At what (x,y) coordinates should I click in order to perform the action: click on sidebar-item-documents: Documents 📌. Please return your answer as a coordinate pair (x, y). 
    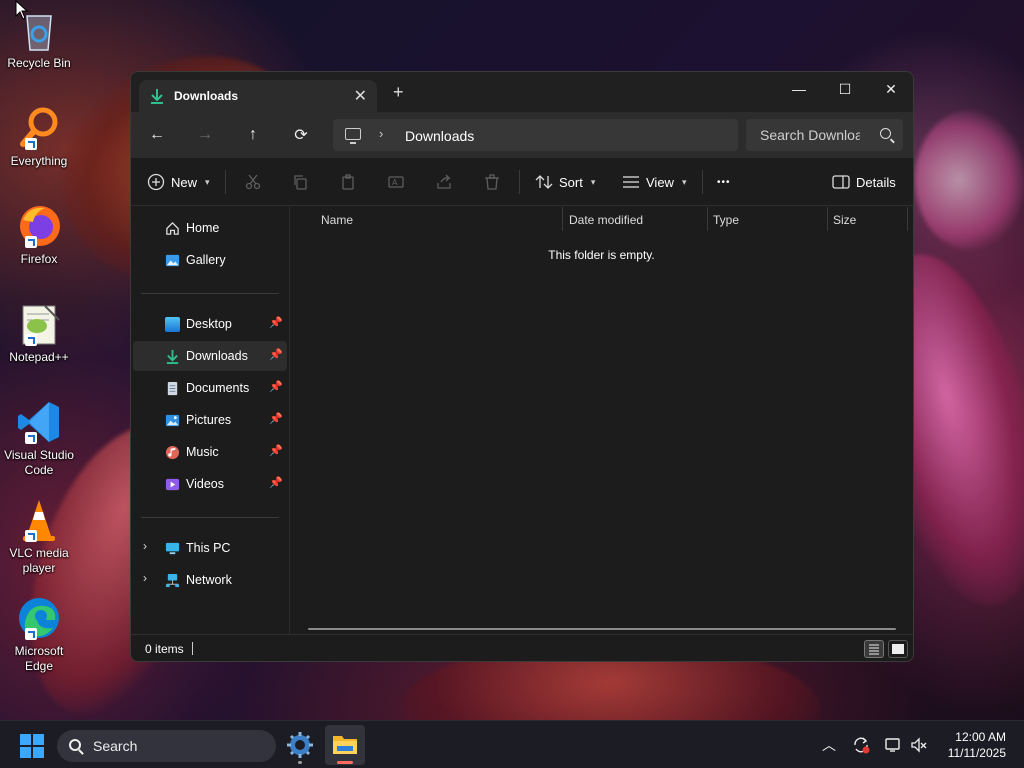
    Looking at the image, I should click on (210, 388).